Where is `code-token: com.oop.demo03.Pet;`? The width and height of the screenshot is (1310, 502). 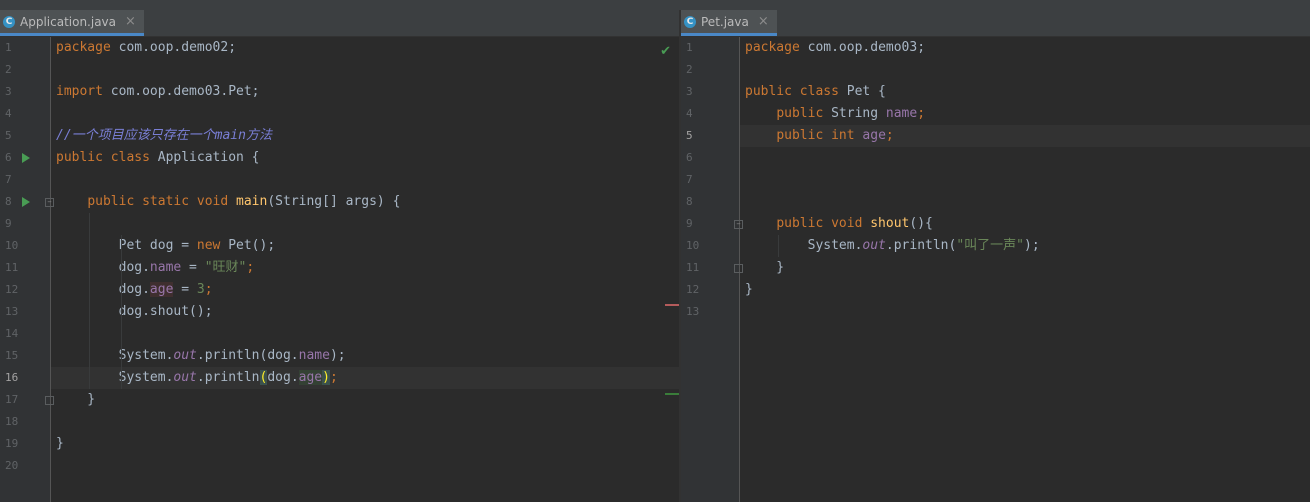 code-token: com.oop.demo03.Pet; is located at coordinates (181, 91).